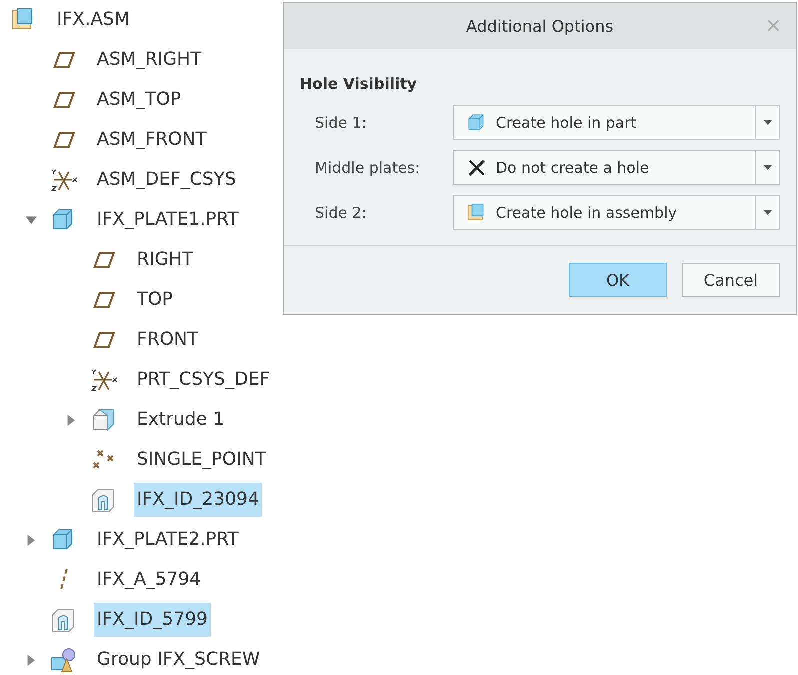 This screenshot has height=675, width=798. Describe the element at coordinates (152, 140) in the screenshot. I see `tree-item: ASM_FRONT` at that location.